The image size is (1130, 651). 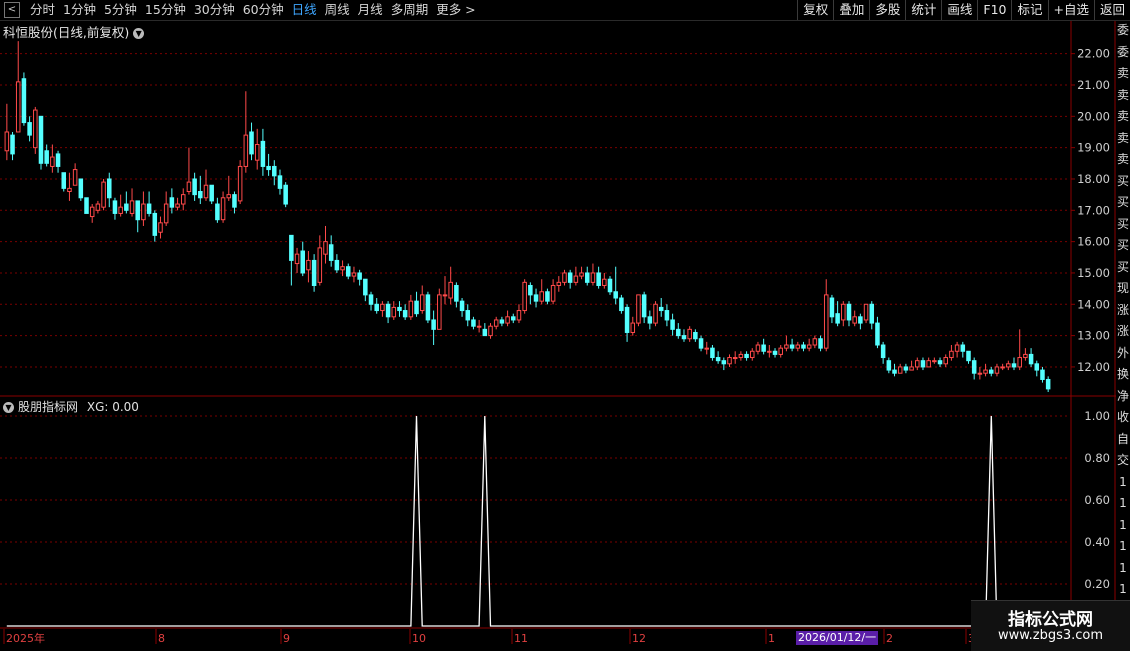 I want to click on quote-label-12: 现, so click(x=1122, y=288).